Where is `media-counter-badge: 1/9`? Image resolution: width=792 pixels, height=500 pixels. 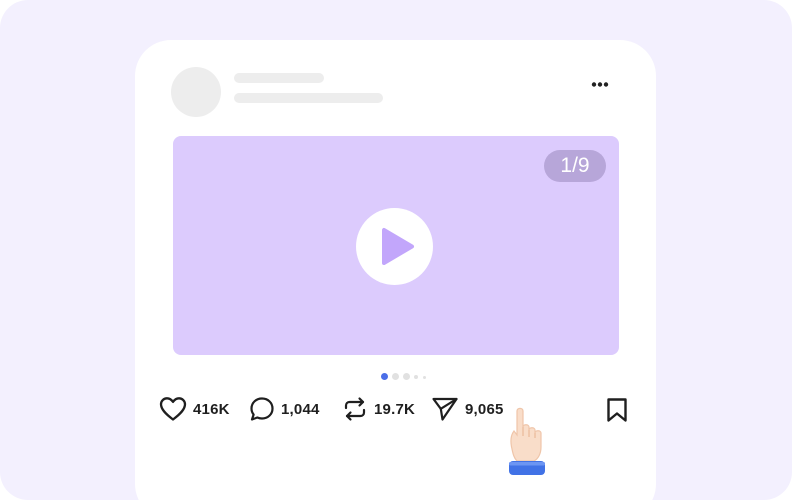 media-counter-badge: 1/9 is located at coordinates (575, 166).